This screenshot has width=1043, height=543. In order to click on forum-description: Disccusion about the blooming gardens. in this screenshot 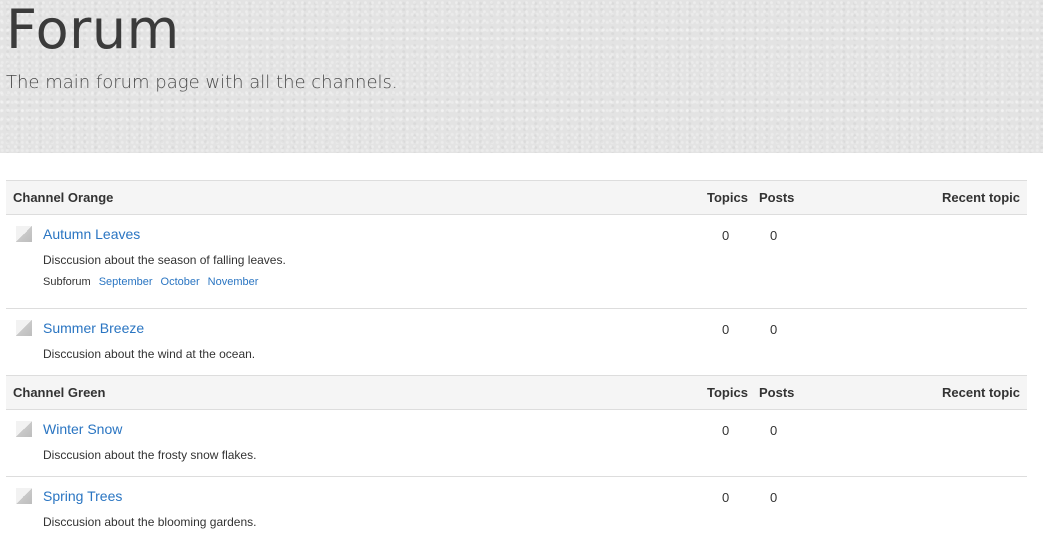, I will do `click(150, 522)`.